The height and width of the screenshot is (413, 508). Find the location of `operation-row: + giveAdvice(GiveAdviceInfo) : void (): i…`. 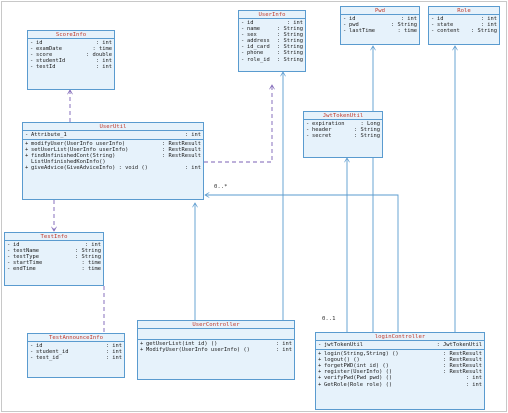

operation-row: + giveAdvice(GiveAdviceInfo) : void (): i… is located at coordinates (113, 168).